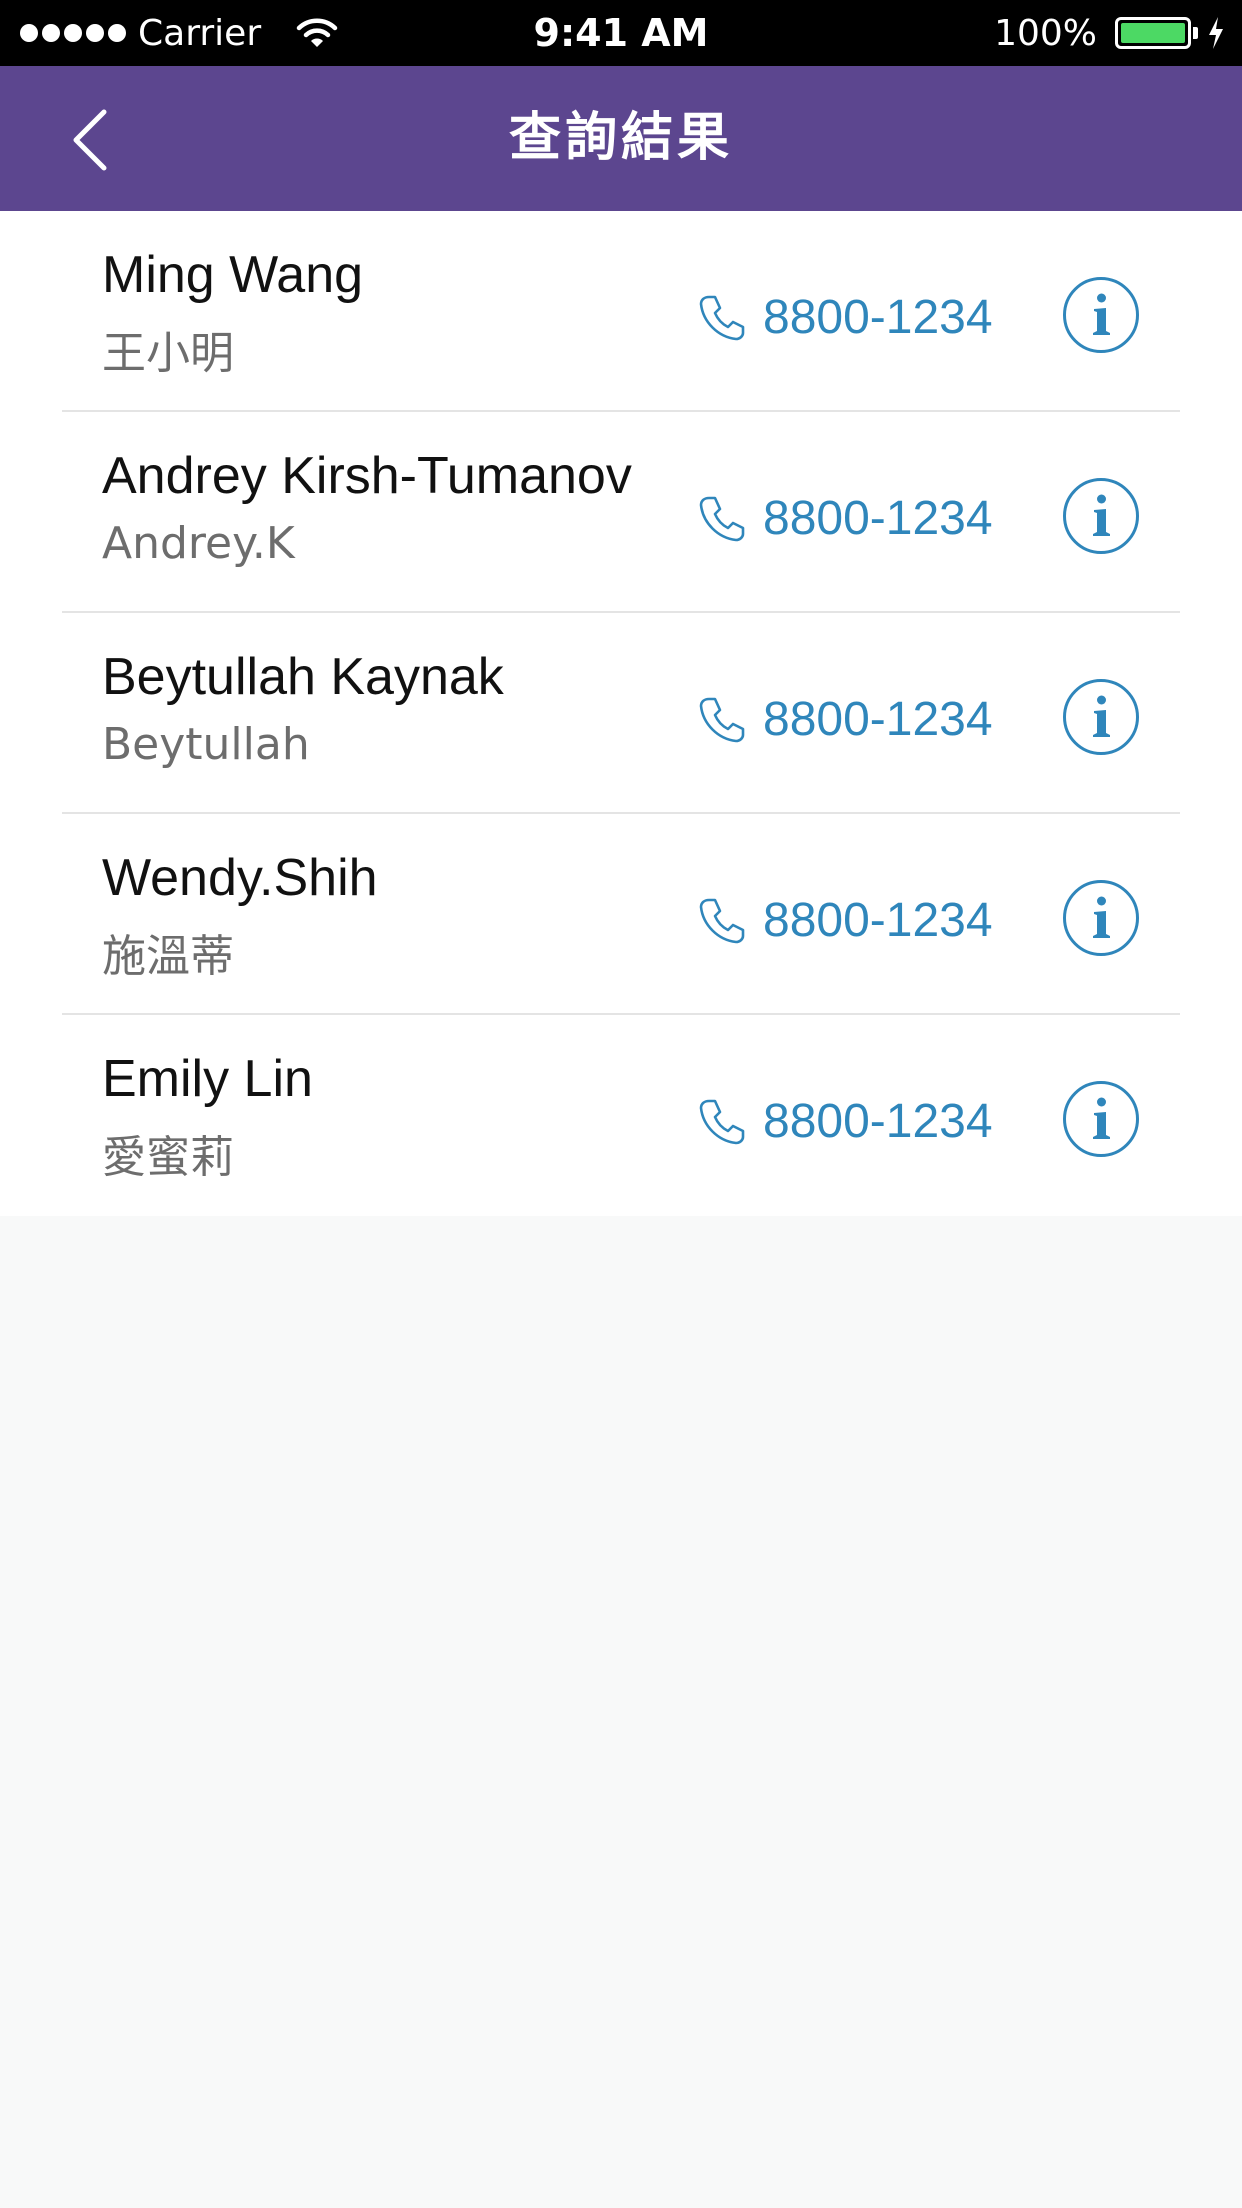 The image size is (1242, 2208). Describe the element at coordinates (303, 677) in the screenshot. I see `contact-name: Beytullah Kaynak` at that location.